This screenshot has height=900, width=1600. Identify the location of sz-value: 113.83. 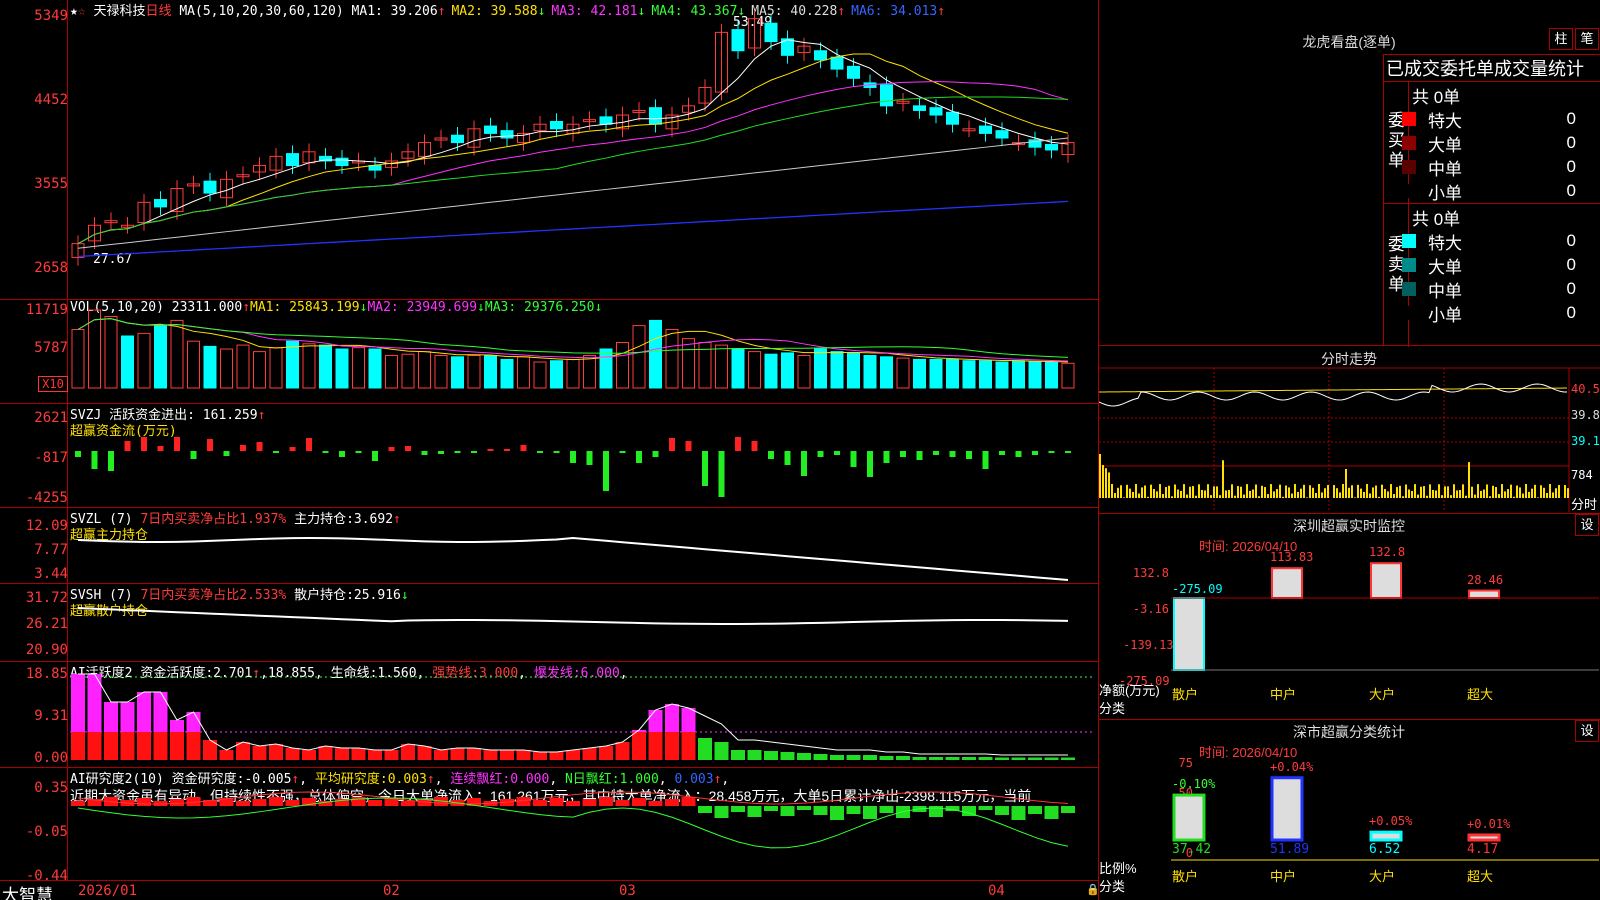
(1292, 557).